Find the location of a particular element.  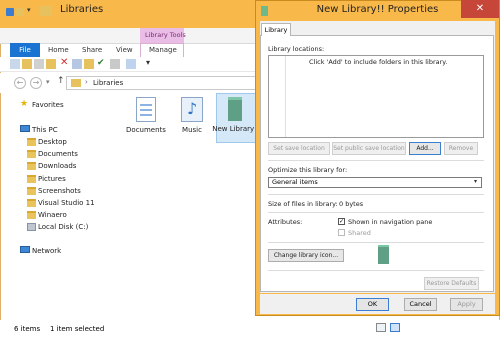

set-public-save-location-button: Set public save location is located at coordinates (369, 148).